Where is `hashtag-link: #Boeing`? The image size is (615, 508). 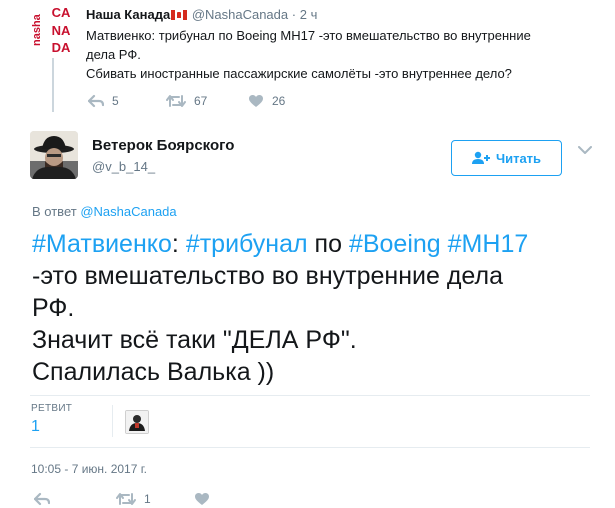
hashtag-link: #Boeing is located at coordinates (395, 244).